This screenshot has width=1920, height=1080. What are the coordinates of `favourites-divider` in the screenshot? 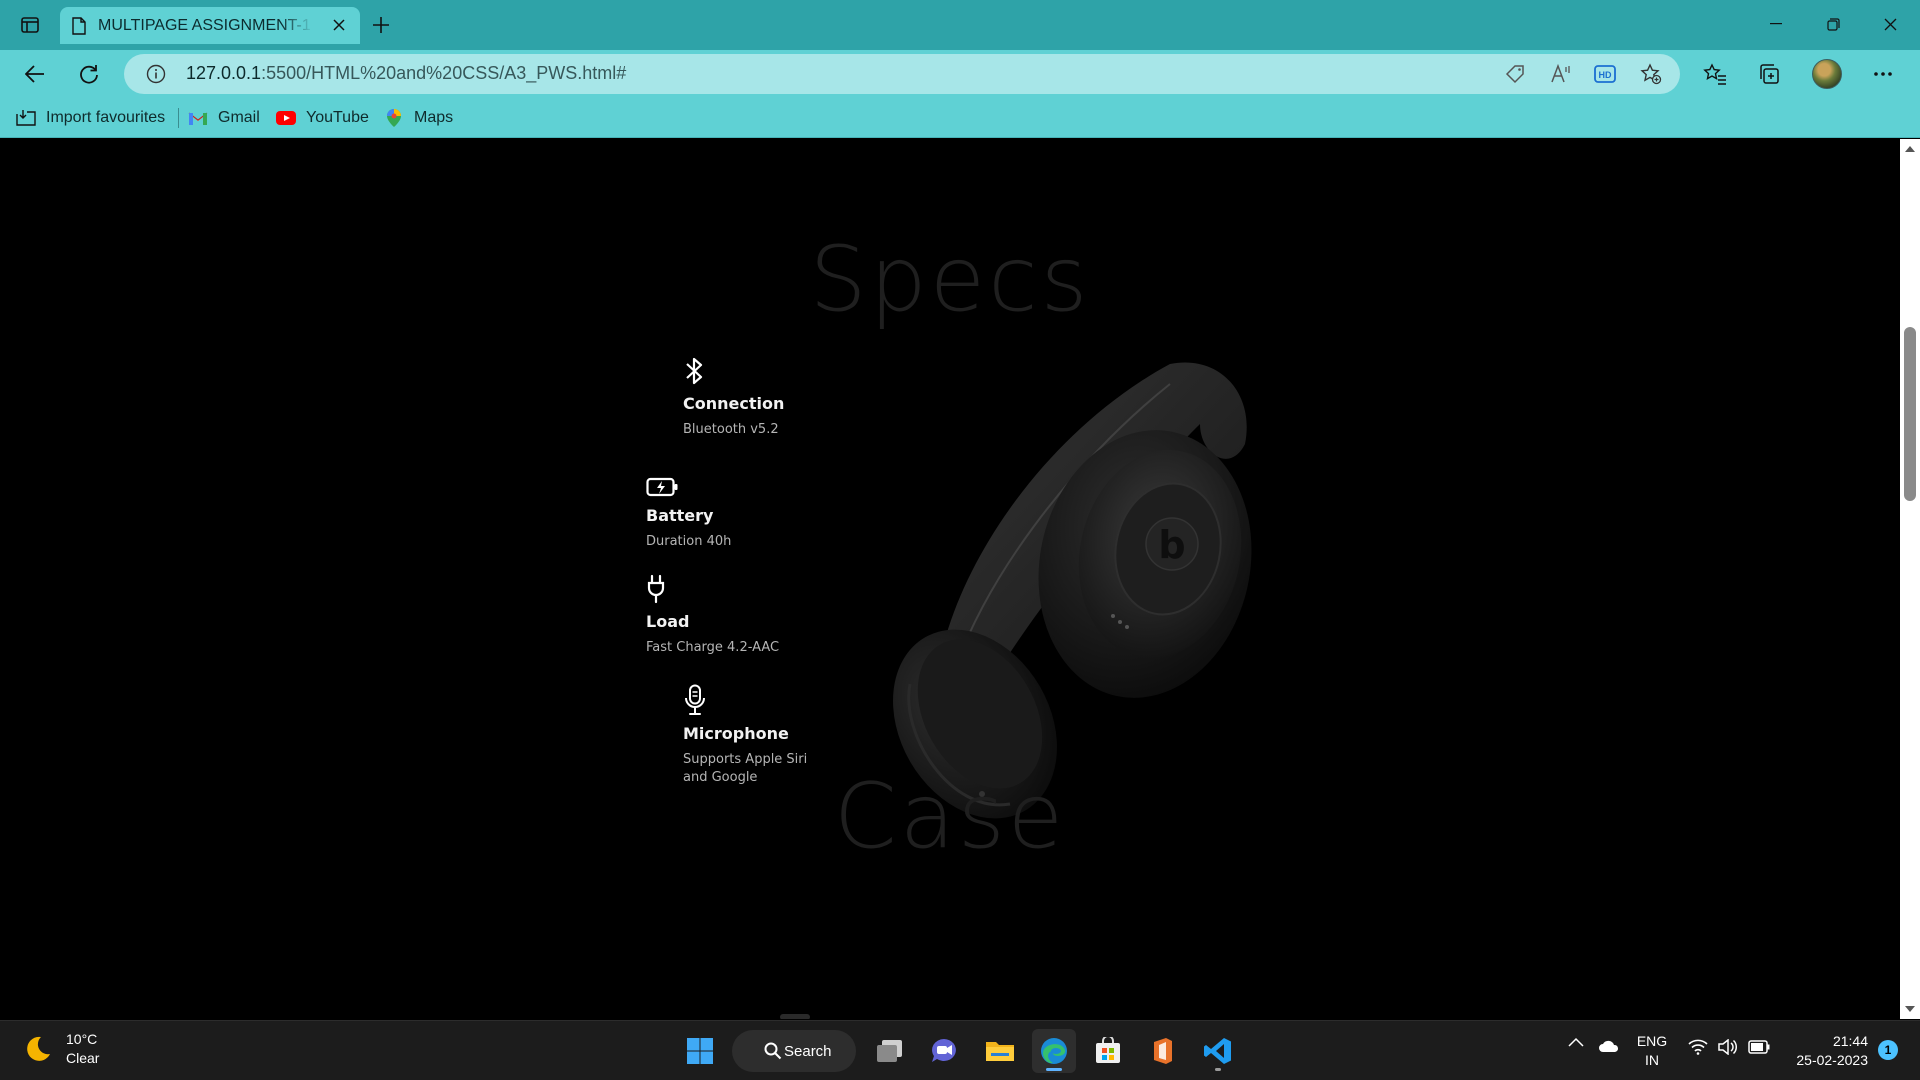 It's located at (178, 118).